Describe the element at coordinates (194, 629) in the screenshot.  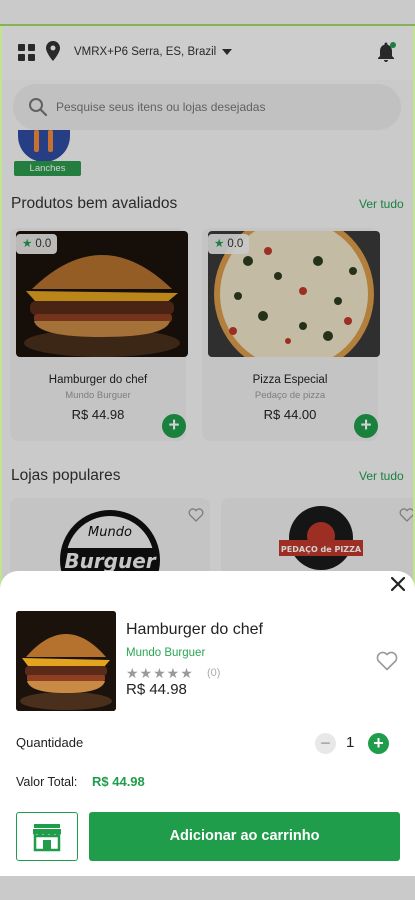
I see `sheet-product-name: Hamburger do chef` at that location.